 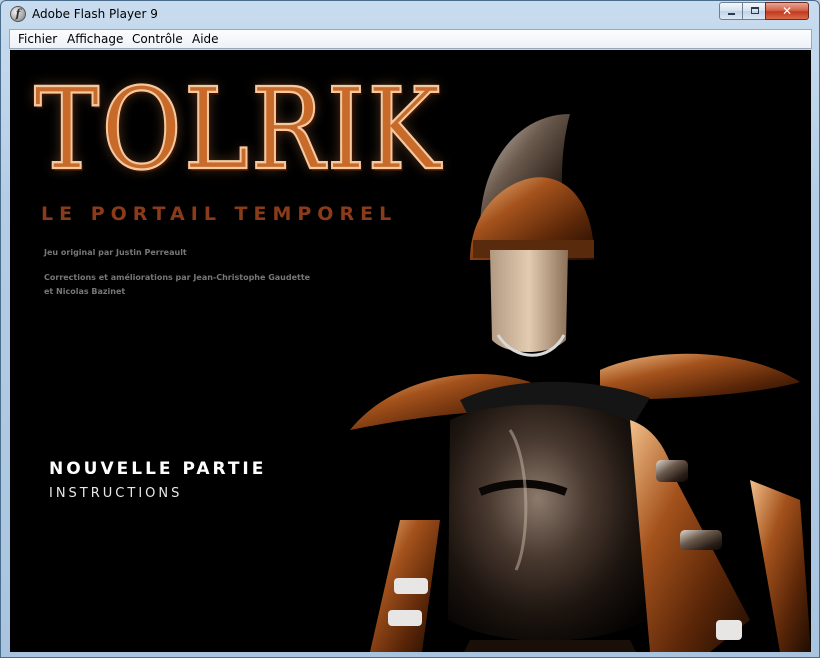 What do you see at coordinates (95, 14) in the screenshot?
I see `window-title: Adobe Flash Player 9` at bounding box center [95, 14].